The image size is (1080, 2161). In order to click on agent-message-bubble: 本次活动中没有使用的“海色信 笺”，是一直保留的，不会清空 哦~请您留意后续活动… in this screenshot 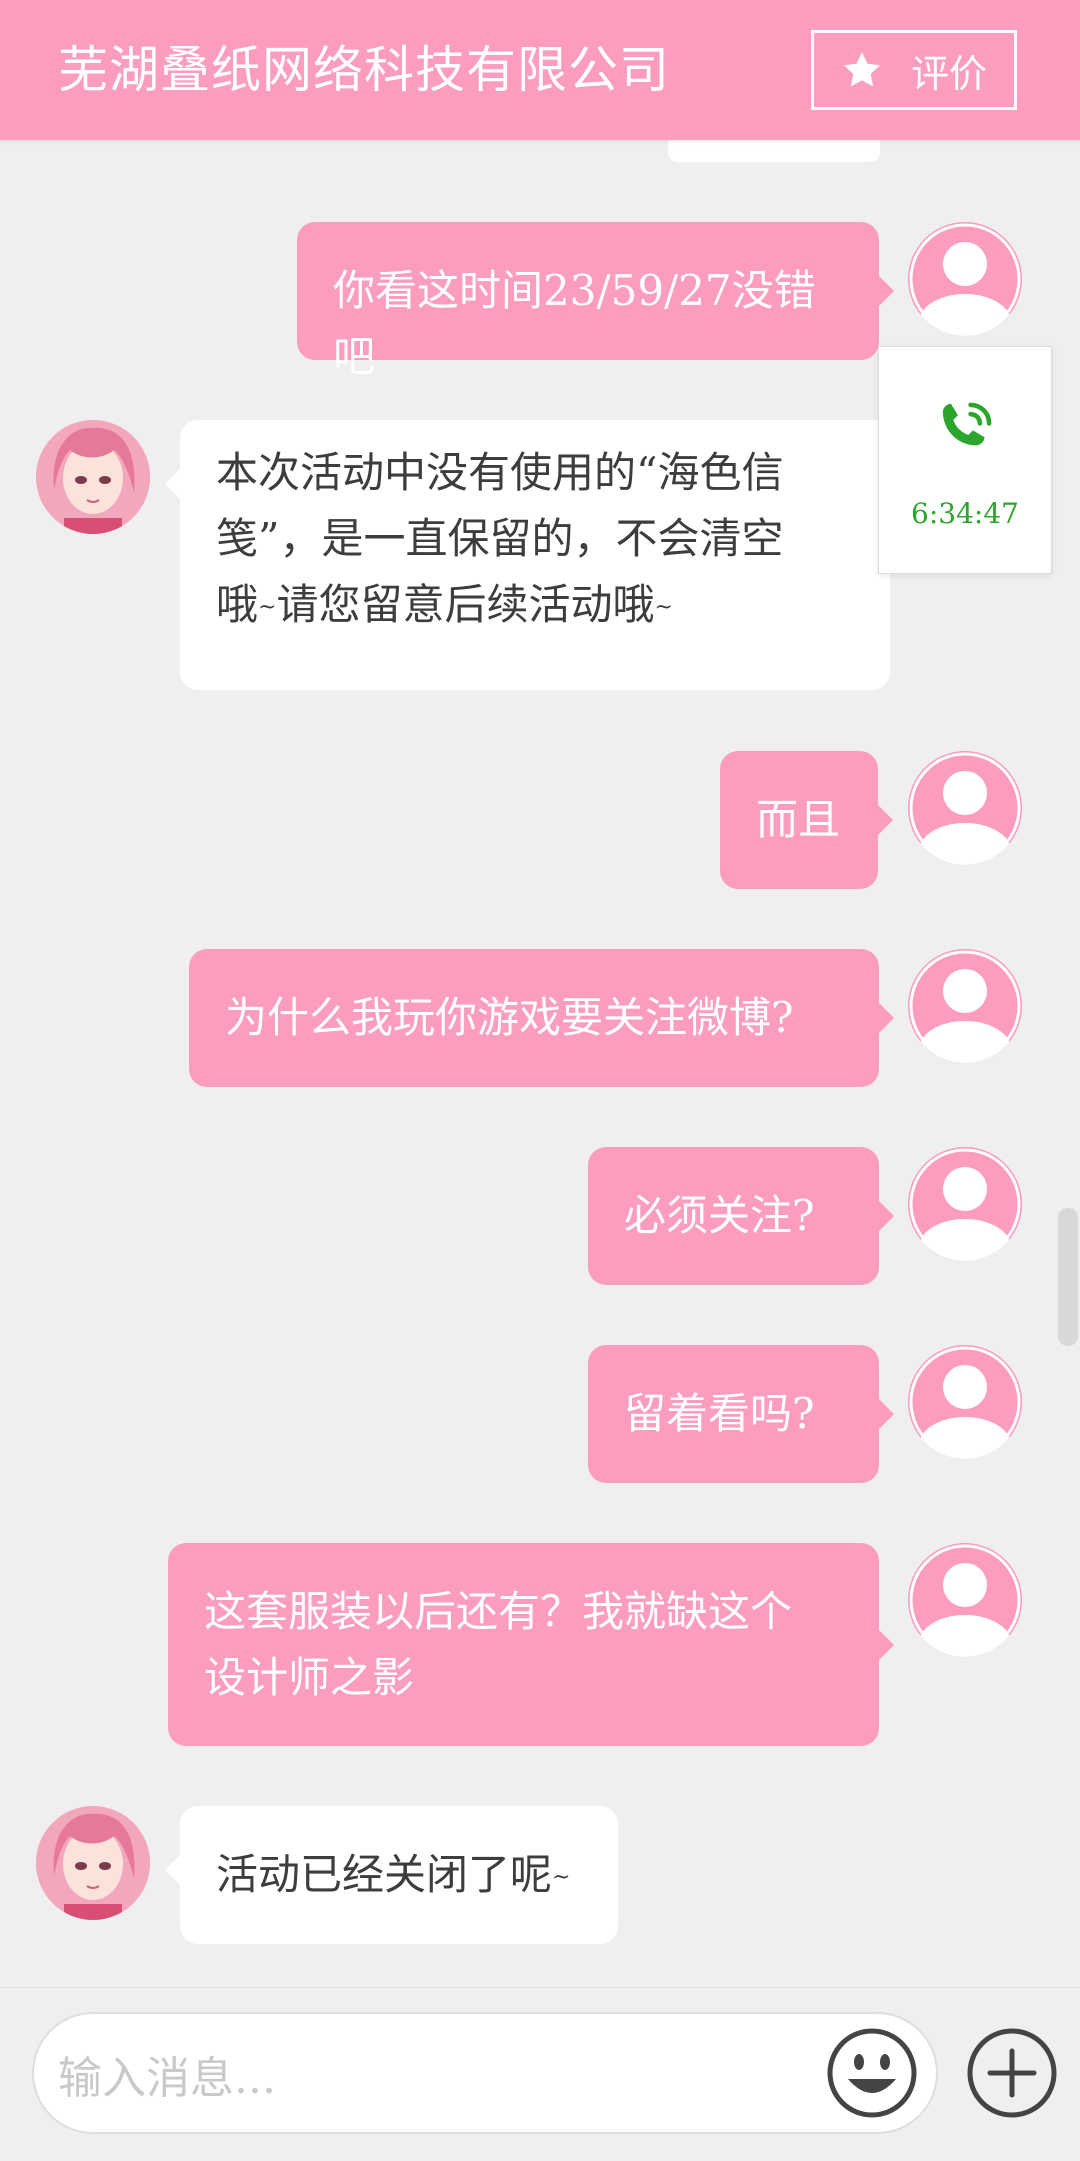, I will do `click(527, 555)`.